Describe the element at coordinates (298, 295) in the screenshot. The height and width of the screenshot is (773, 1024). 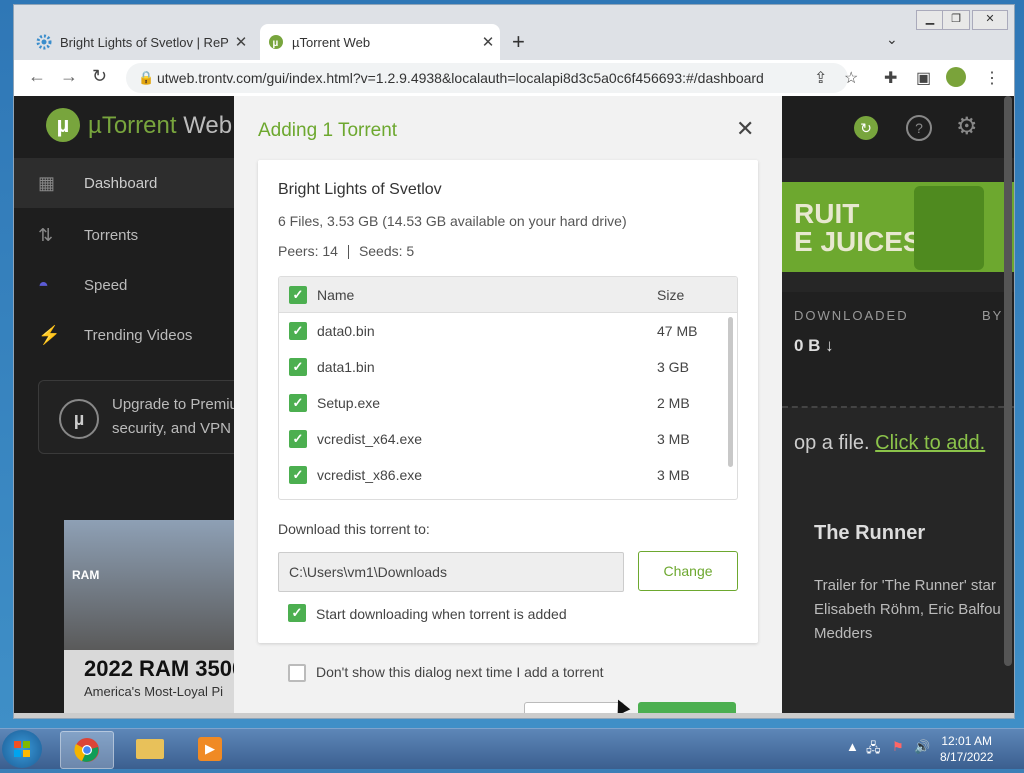
I see `select-all-checkbox: ✓` at that location.